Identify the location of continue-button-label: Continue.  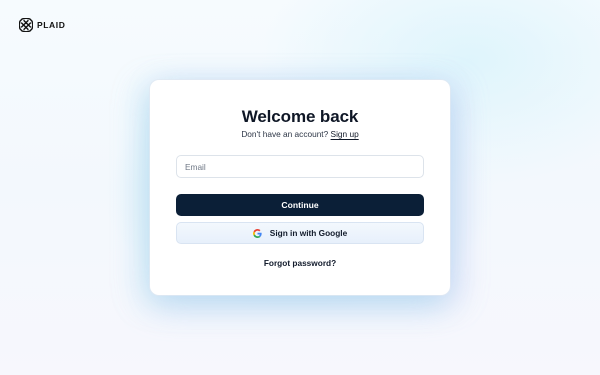
(300, 205).